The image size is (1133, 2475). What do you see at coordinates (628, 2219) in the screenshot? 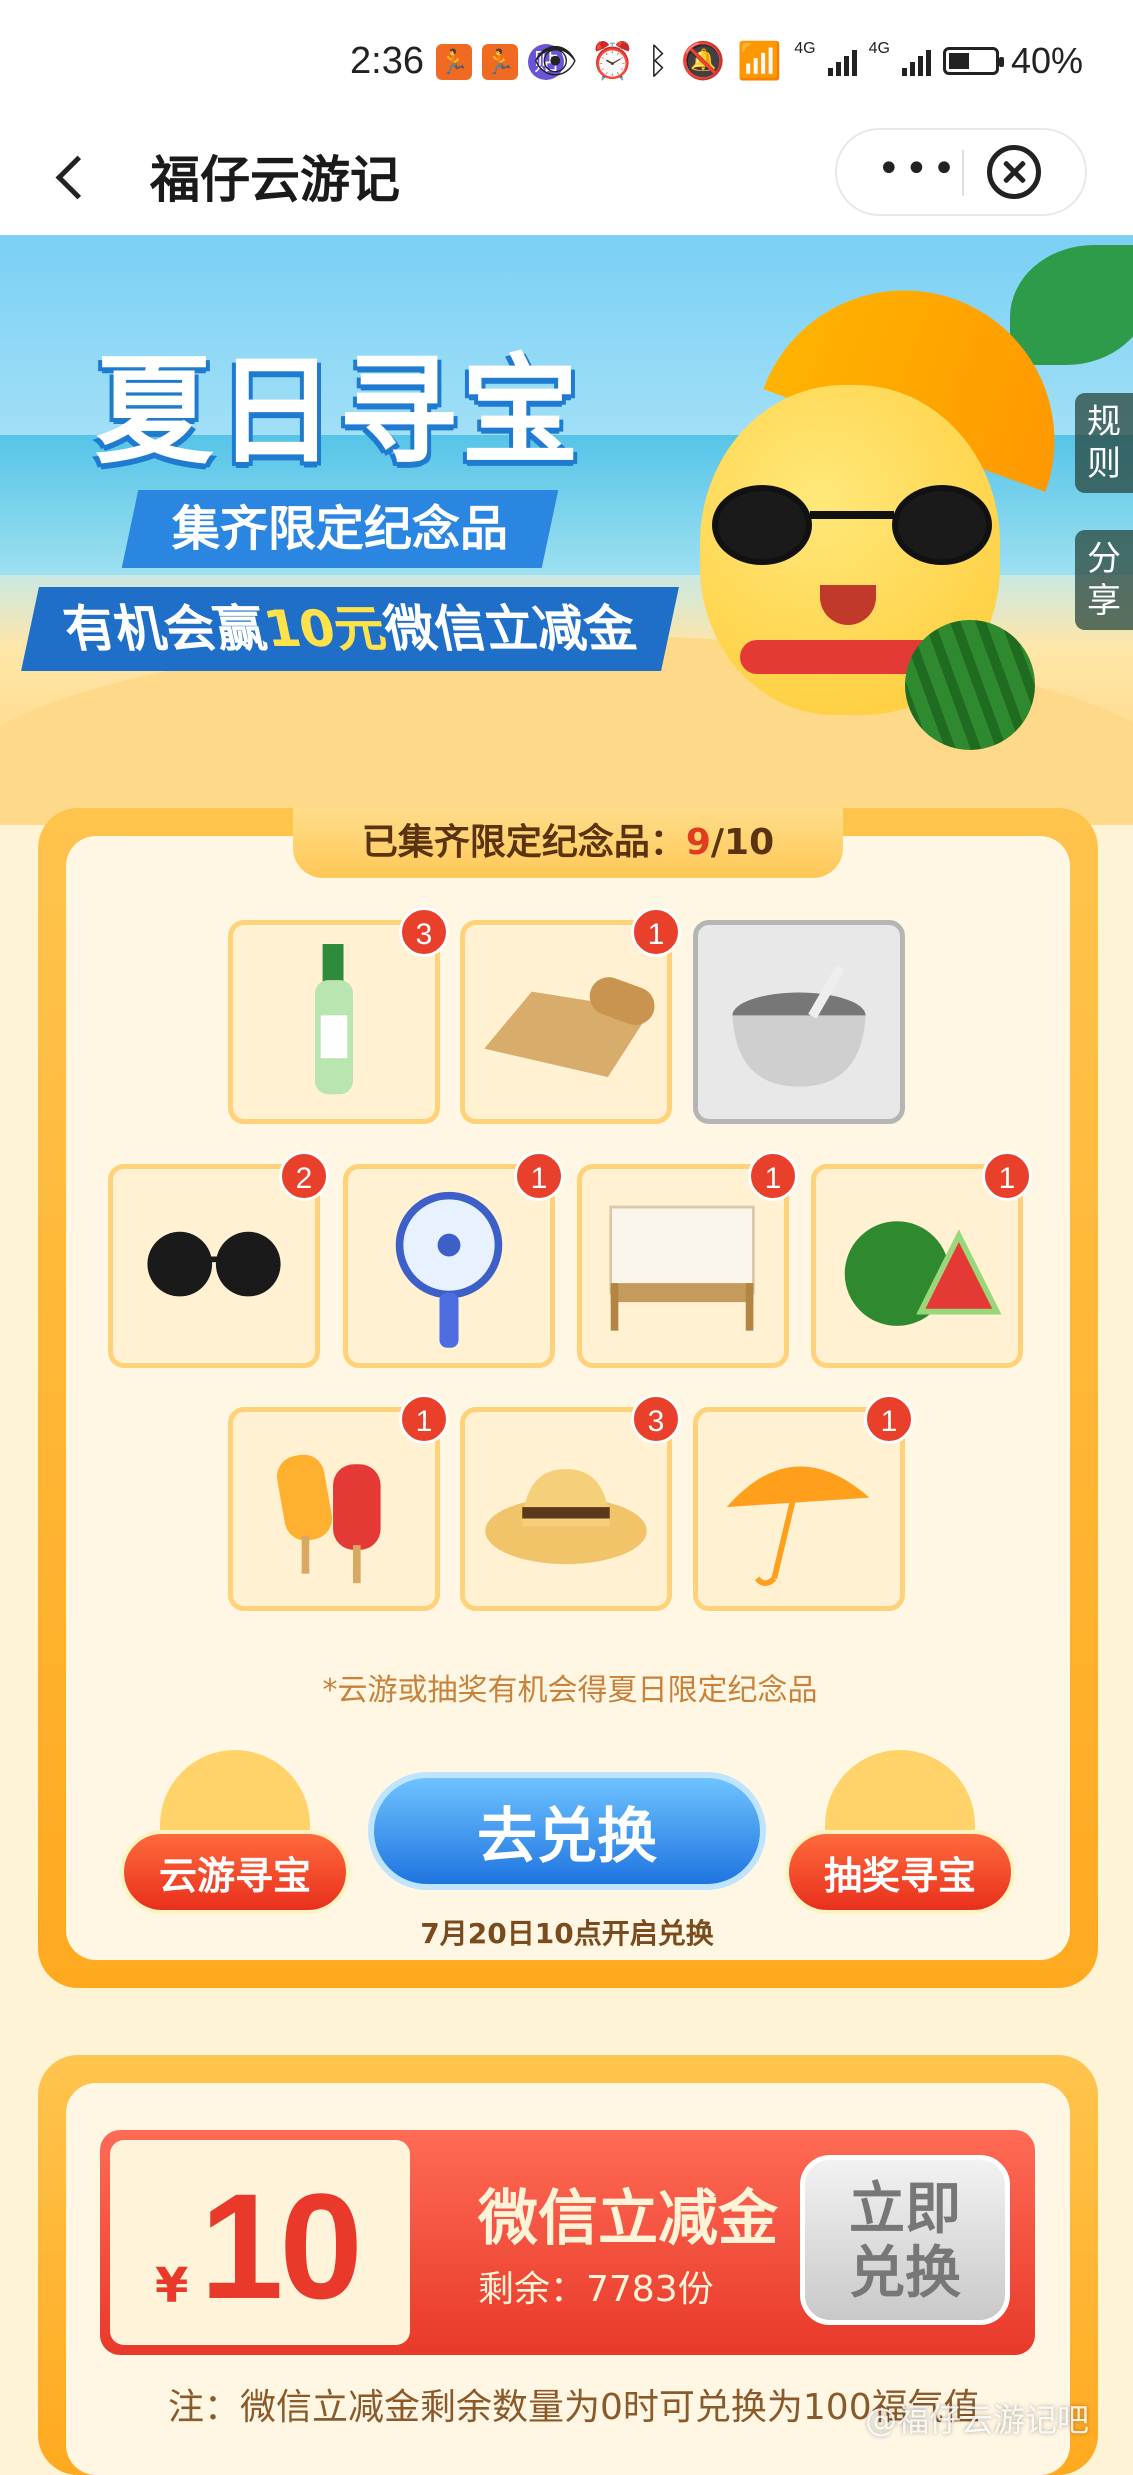
I see `coupon-name: 微信立减金` at bounding box center [628, 2219].